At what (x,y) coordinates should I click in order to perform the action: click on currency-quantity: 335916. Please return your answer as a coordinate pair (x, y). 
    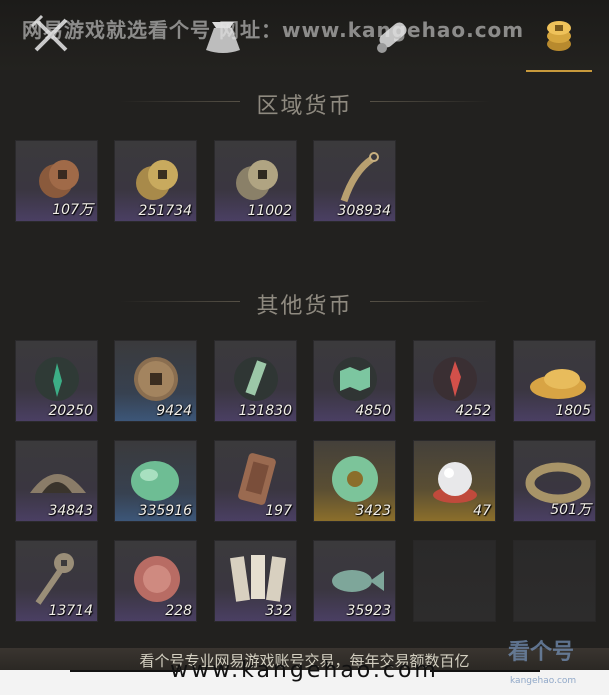
    Looking at the image, I should click on (165, 511).